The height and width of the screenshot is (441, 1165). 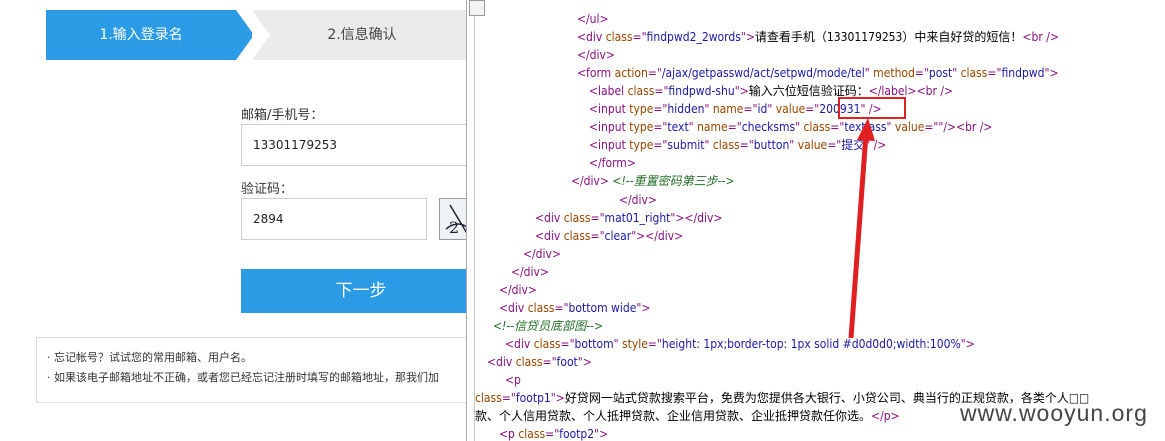 What do you see at coordinates (1054, 413) in the screenshot?
I see `watermark: www.wooyun.org` at bounding box center [1054, 413].